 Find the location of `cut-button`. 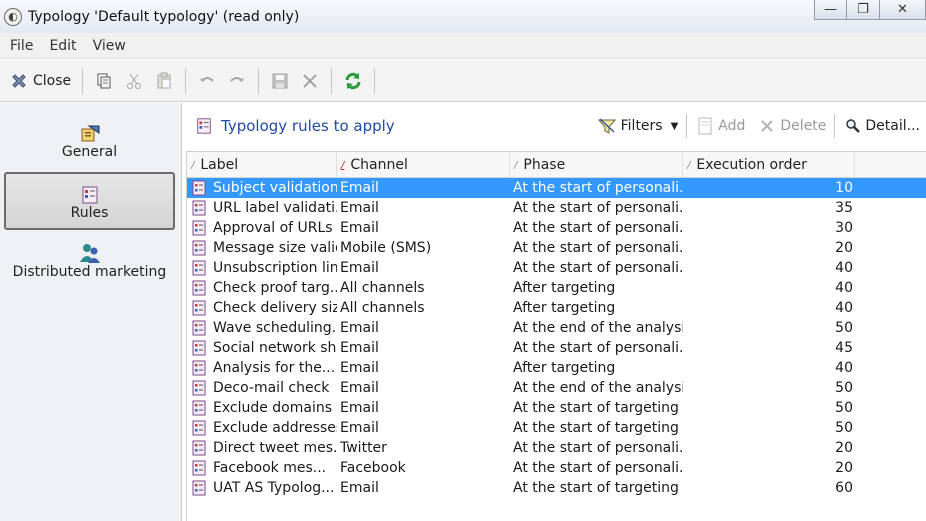

cut-button is located at coordinates (134, 81).